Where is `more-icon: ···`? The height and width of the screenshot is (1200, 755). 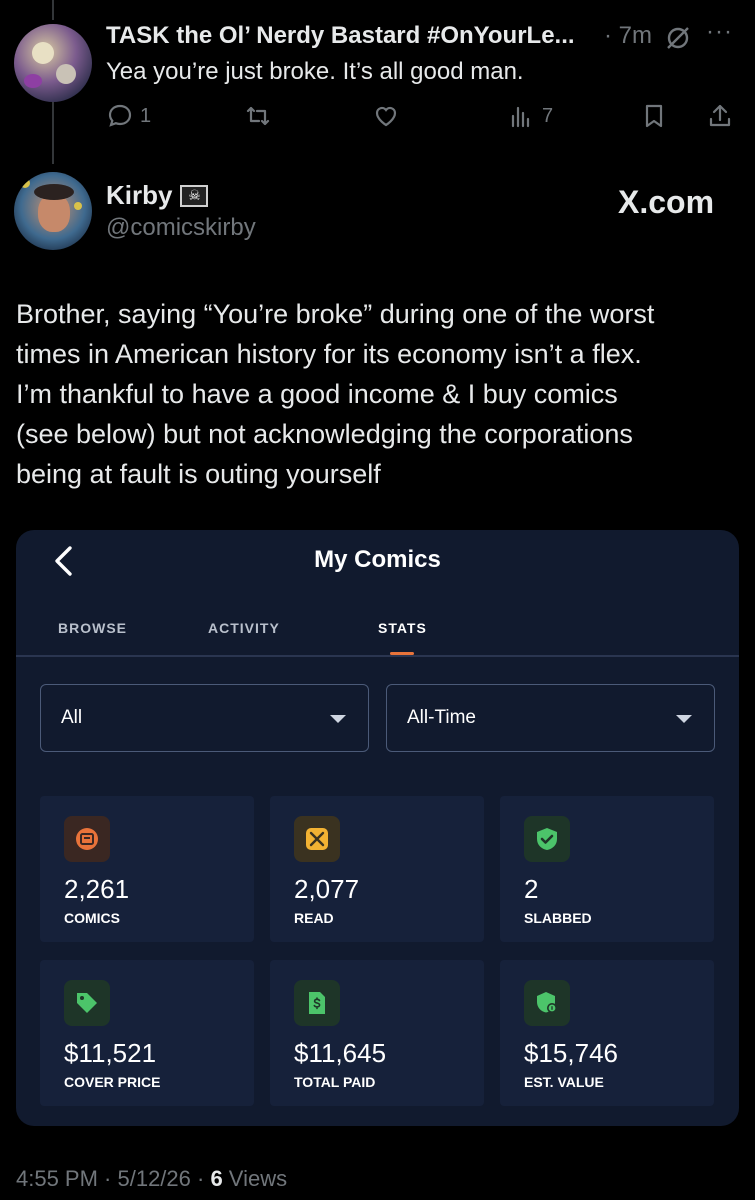 more-icon: ··· is located at coordinates (719, 32).